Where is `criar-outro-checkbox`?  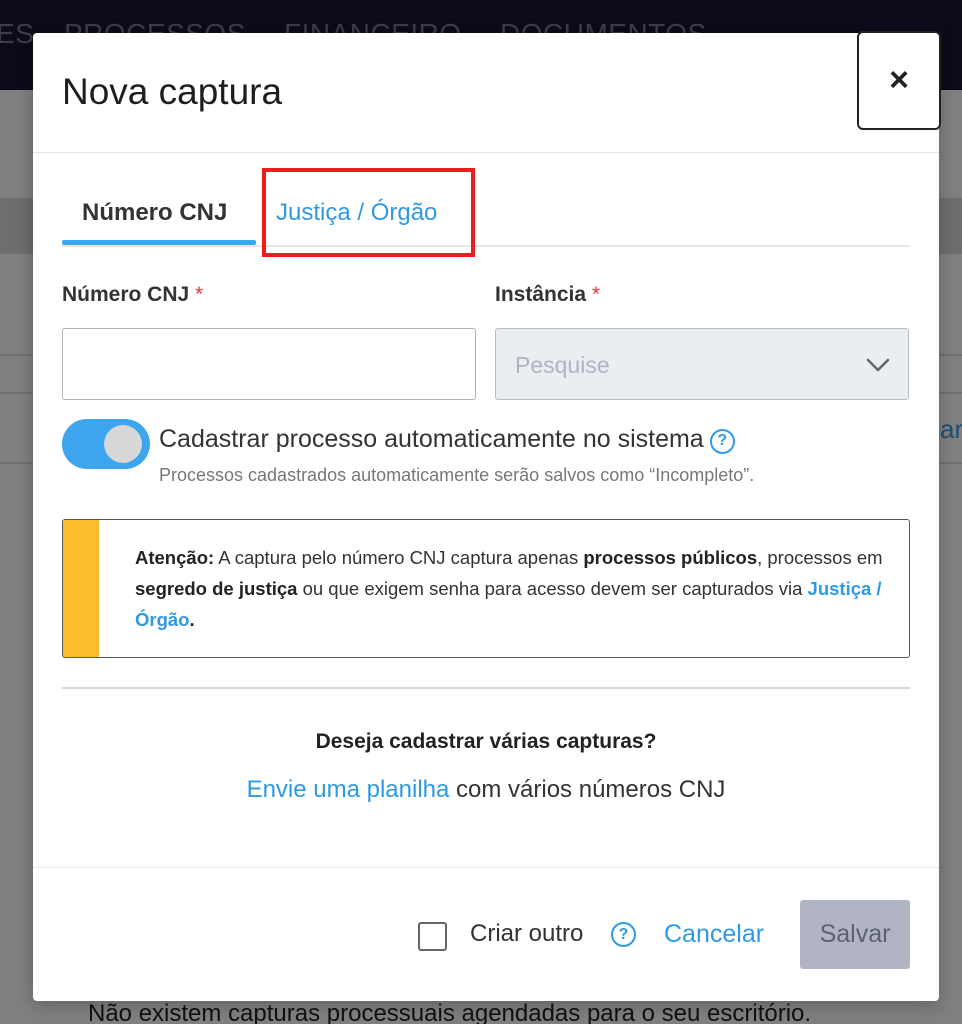
criar-outro-checkbox is located at coordinates (432, 936).